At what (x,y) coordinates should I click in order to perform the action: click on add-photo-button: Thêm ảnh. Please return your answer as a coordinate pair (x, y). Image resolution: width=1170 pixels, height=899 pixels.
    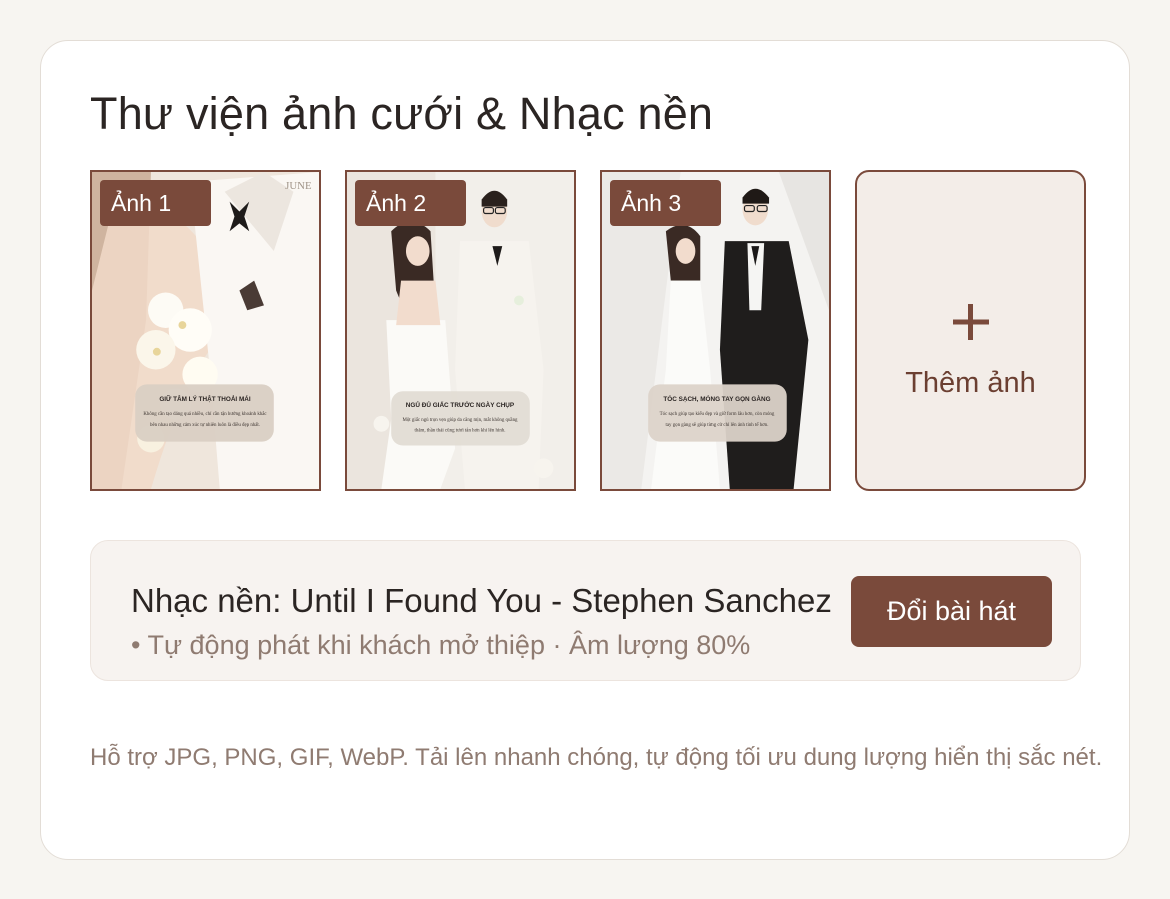
    Looking at the image, I should click on (970, 330).